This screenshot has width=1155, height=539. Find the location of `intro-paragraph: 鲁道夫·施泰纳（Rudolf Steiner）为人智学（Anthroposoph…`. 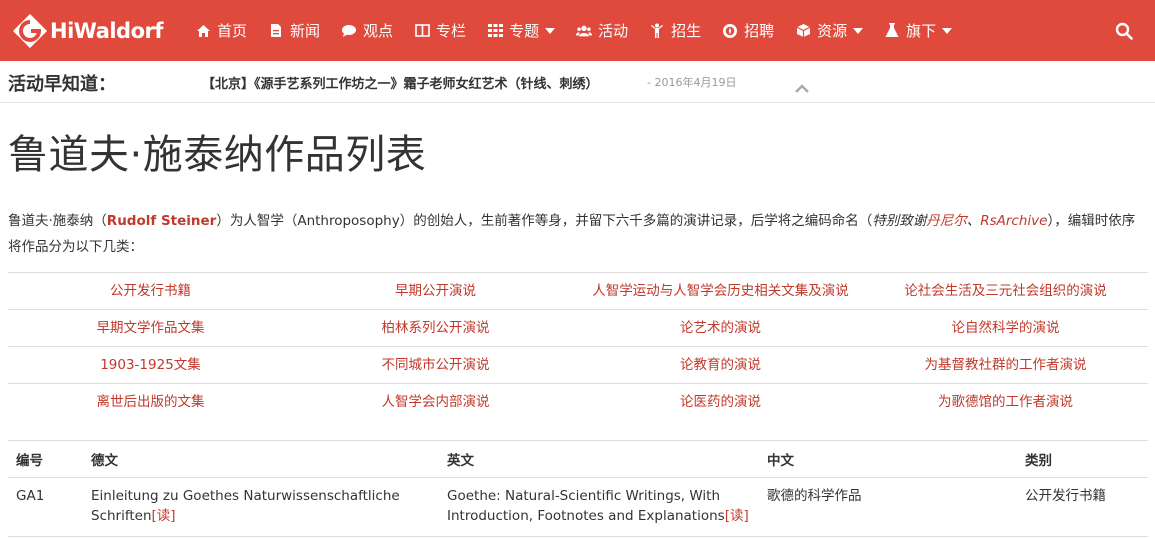

intro-paragraph: 鲁道夫·施泰纳（Rudolf Steiner）为人智学（Anthroposoph… is located at coordinates (578, 234).